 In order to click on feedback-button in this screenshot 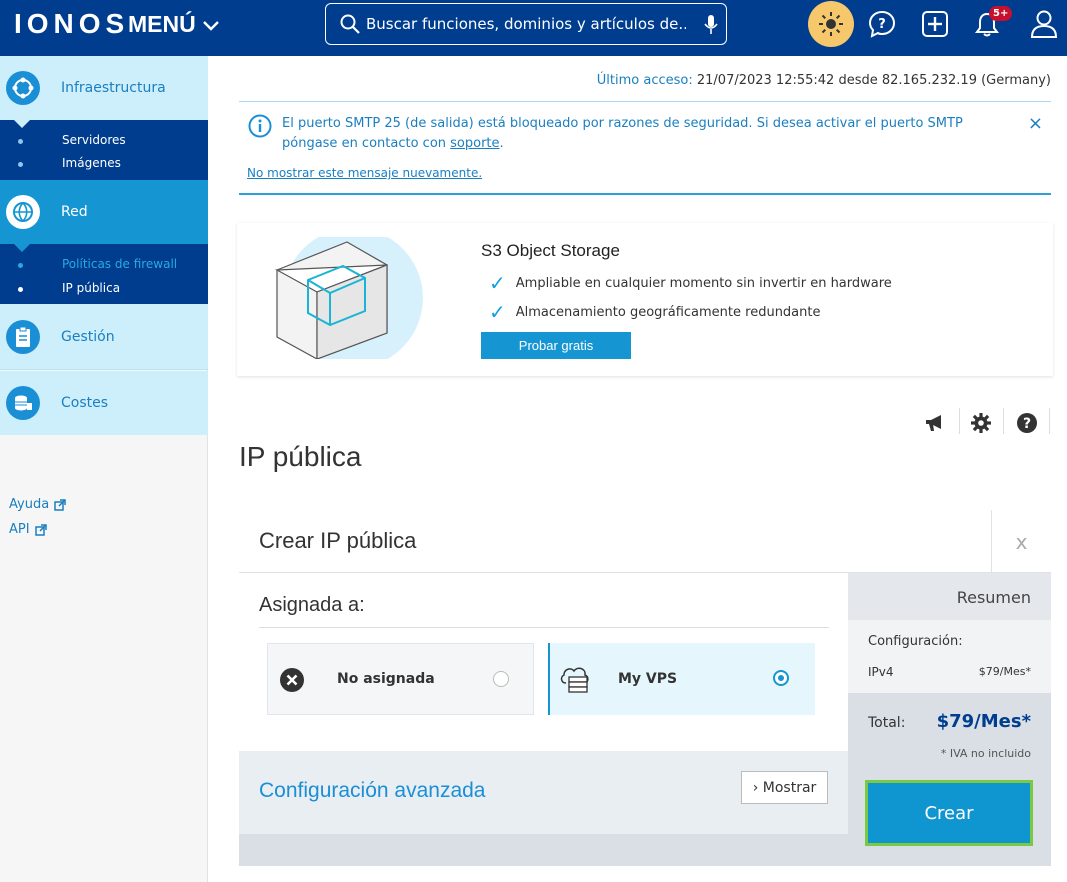, I will do `click(935, 423)`.